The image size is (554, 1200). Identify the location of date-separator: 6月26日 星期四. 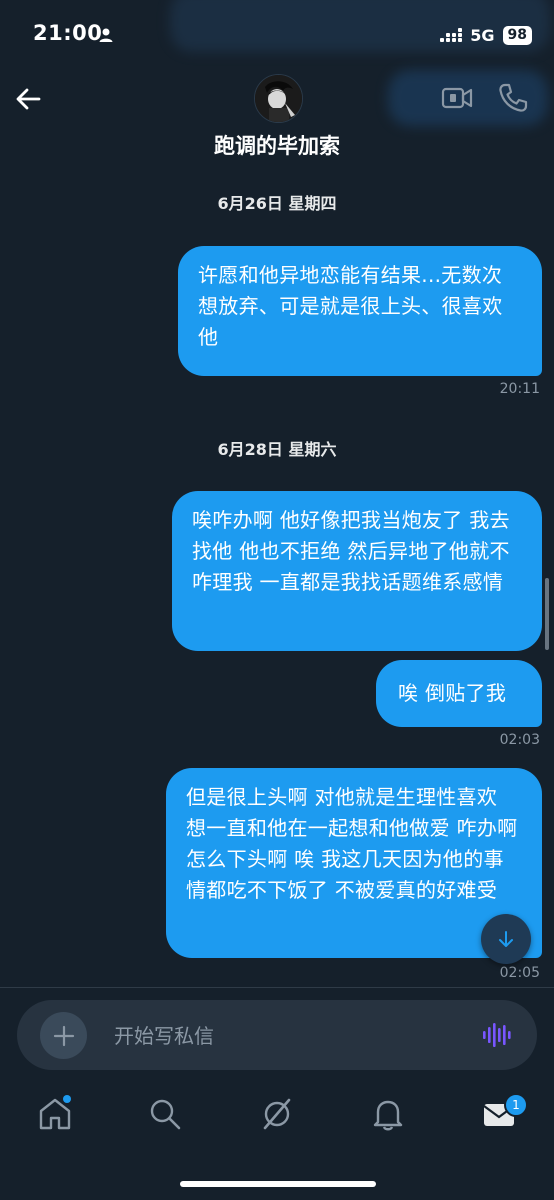
(277, 203).